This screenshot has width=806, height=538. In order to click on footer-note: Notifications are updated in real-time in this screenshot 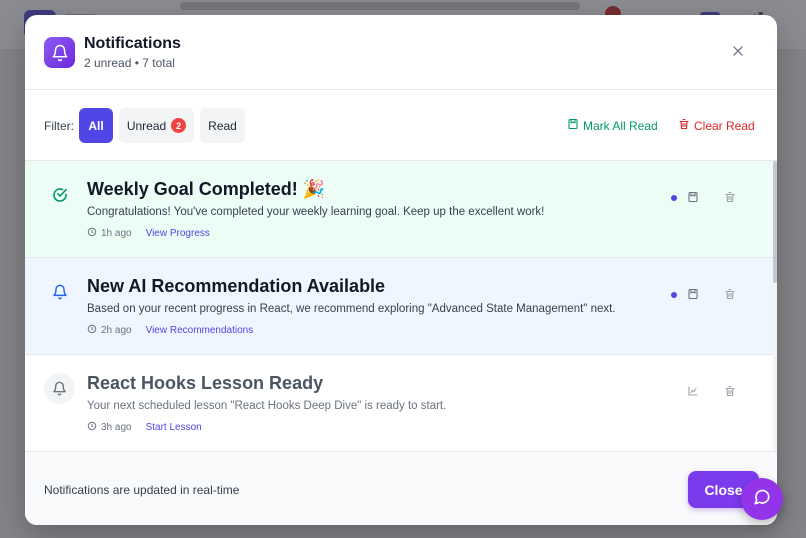, I will do `click(142, 490)`.